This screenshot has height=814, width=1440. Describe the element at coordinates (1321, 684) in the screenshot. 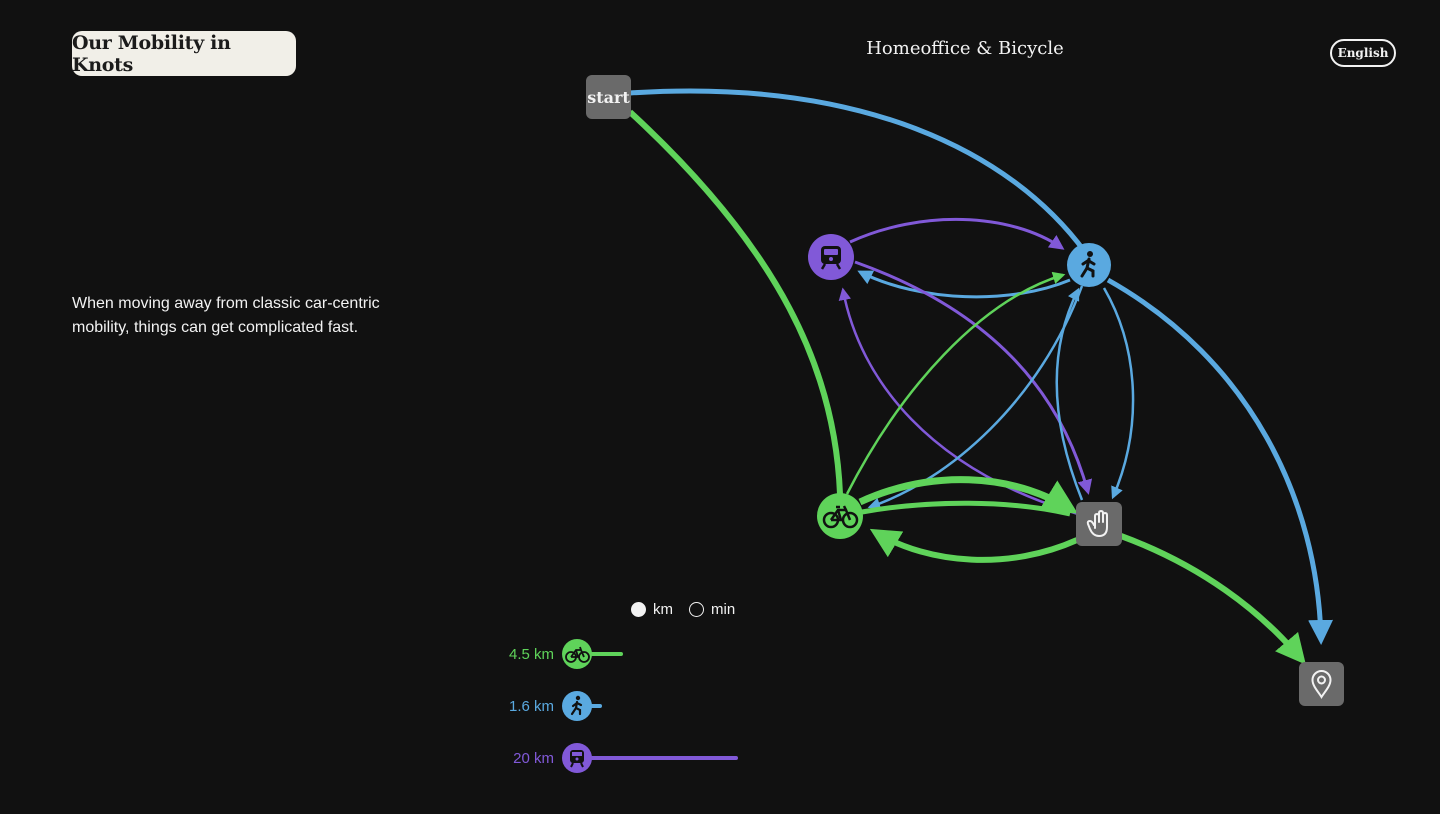

I see `node-destination` at that location.